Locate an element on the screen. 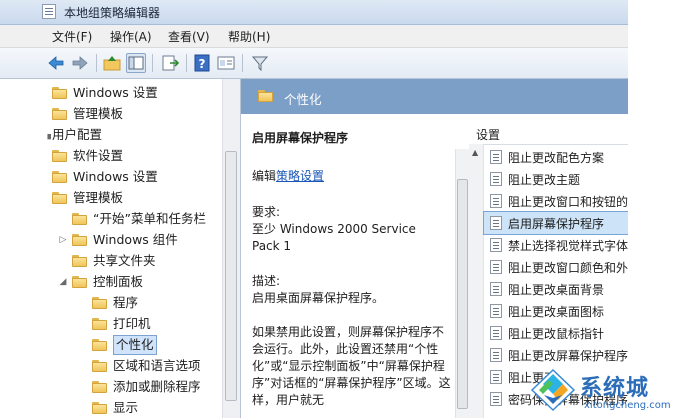 This screenshot has height=418, width=684. help-icon: ? is located at coordinates (202, 63).